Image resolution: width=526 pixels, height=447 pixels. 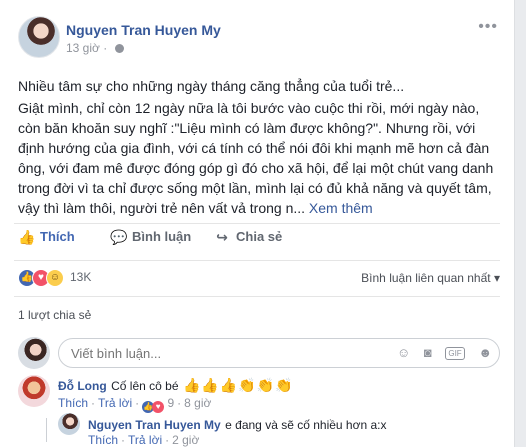 What do you see at coordinates (485, 352) in the screenshot?
I see `sticker-icon: ☻` at bounding box center [485, 352].